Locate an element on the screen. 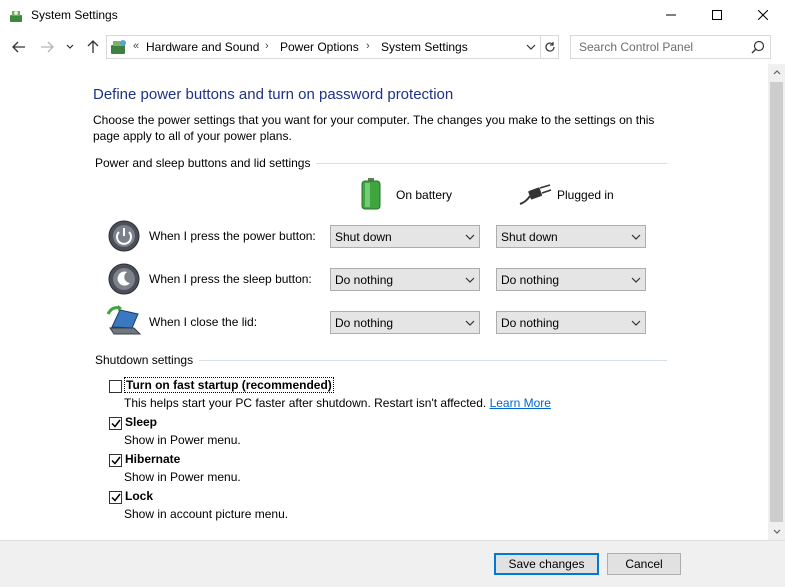  maximize-icon is located at coordinates (717, 15).